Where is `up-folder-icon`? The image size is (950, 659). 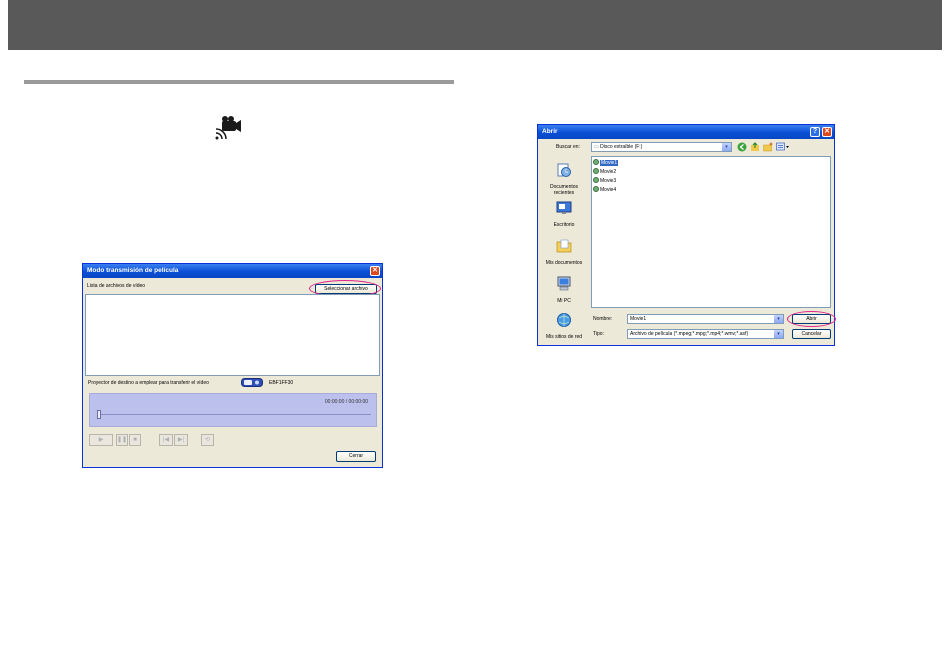 up-folder-icon is located at coordinates (755, 147).